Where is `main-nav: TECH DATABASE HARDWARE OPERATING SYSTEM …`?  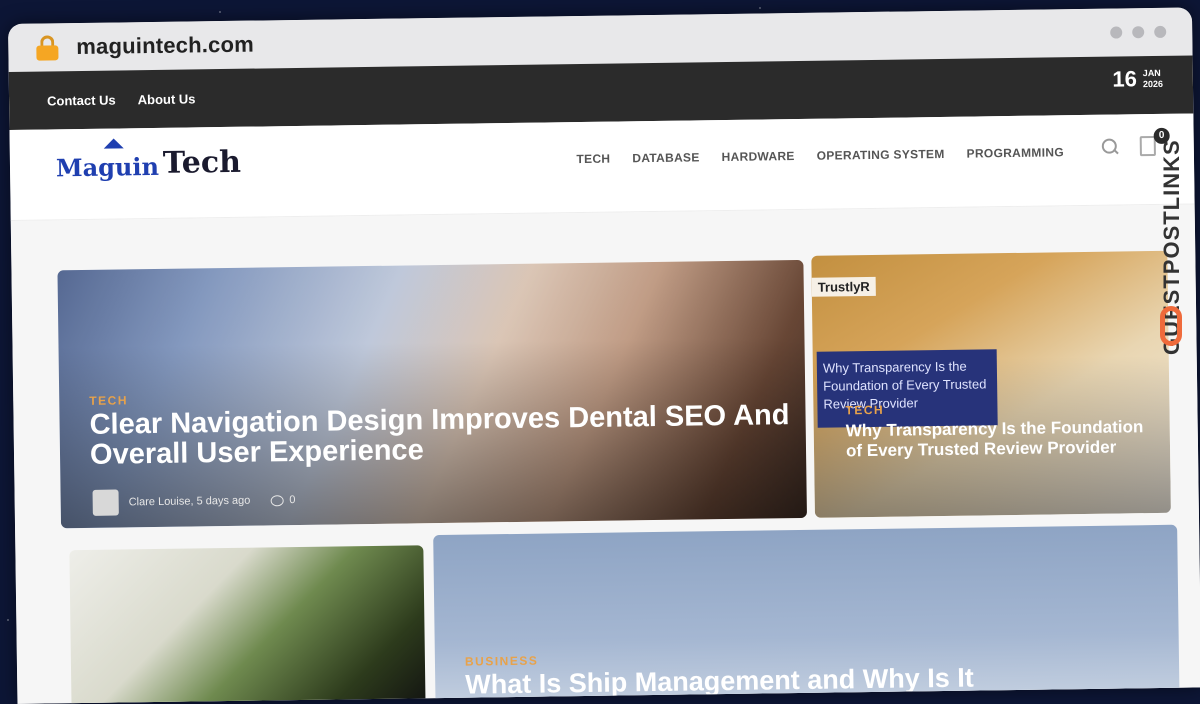
main-nav: TECH DATABASE HARDWARE OPERATING SYSTEM … is located at coordinates (820, 155).